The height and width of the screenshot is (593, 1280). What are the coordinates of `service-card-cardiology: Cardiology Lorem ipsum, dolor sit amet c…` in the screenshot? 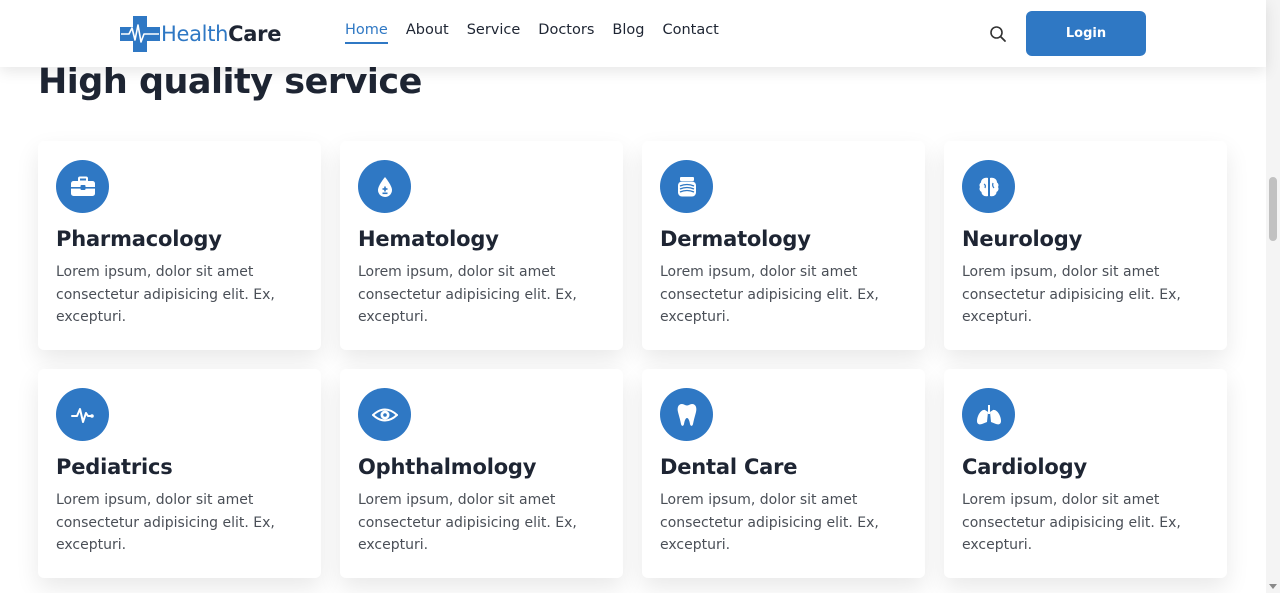 It's located at (1085, 473).